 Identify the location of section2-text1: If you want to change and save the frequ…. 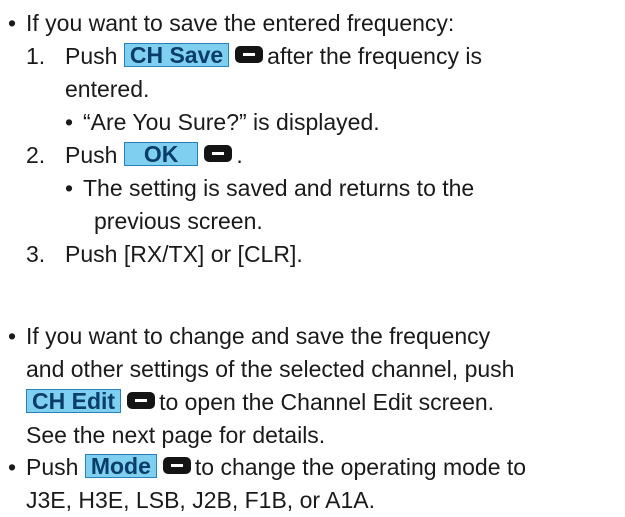
(258, 336).